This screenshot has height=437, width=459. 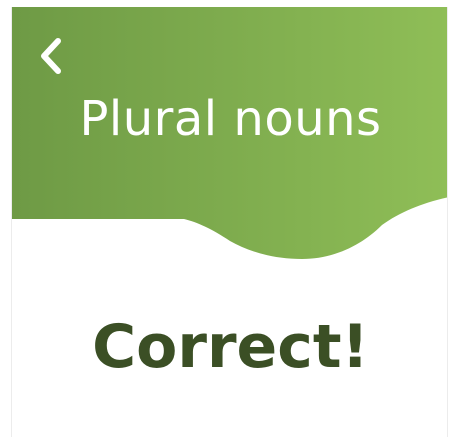 I want to click on page-title: Plural nouns, so click(x=230, y=119).